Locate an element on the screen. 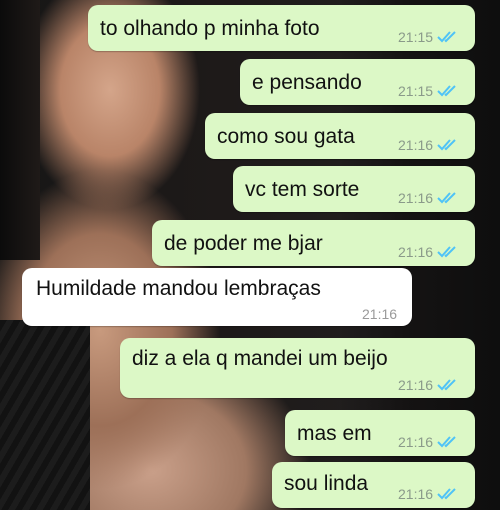  background-hair-left is located at coordinates (20, 130).